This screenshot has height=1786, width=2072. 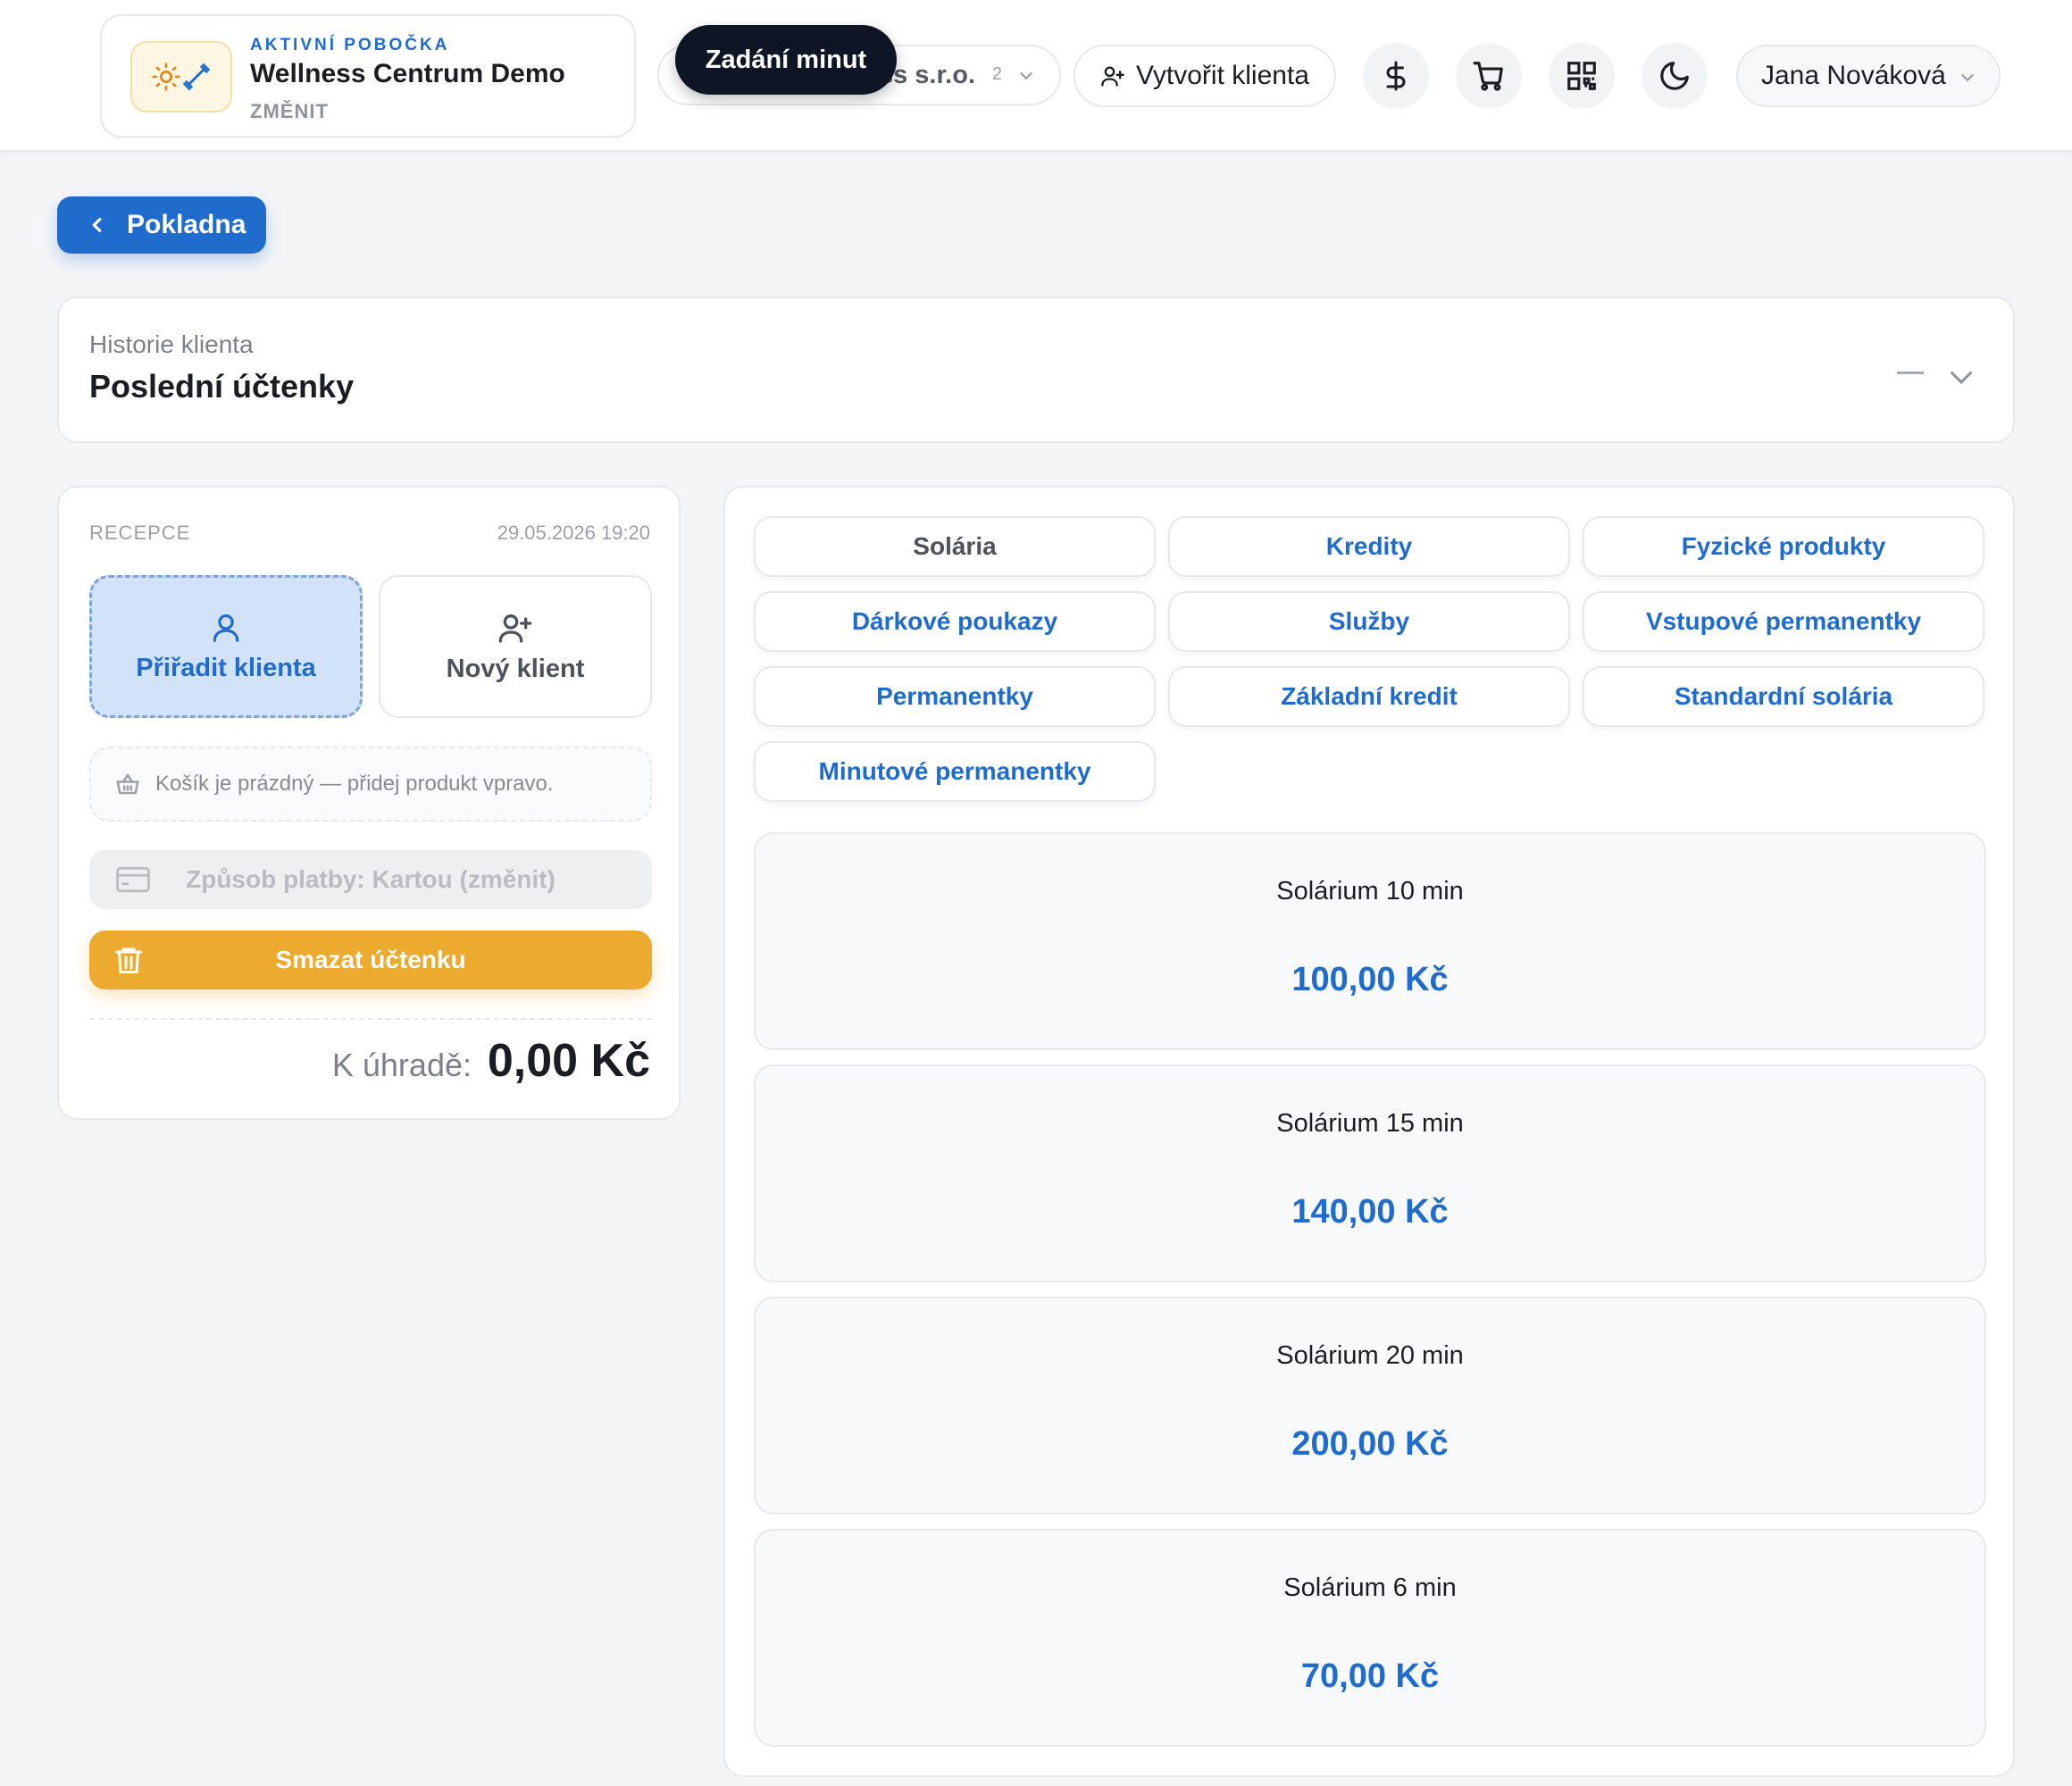 I want to click on category-vstupove-permanentky: Vstupové permanentky, so click(x=1783, y=621).